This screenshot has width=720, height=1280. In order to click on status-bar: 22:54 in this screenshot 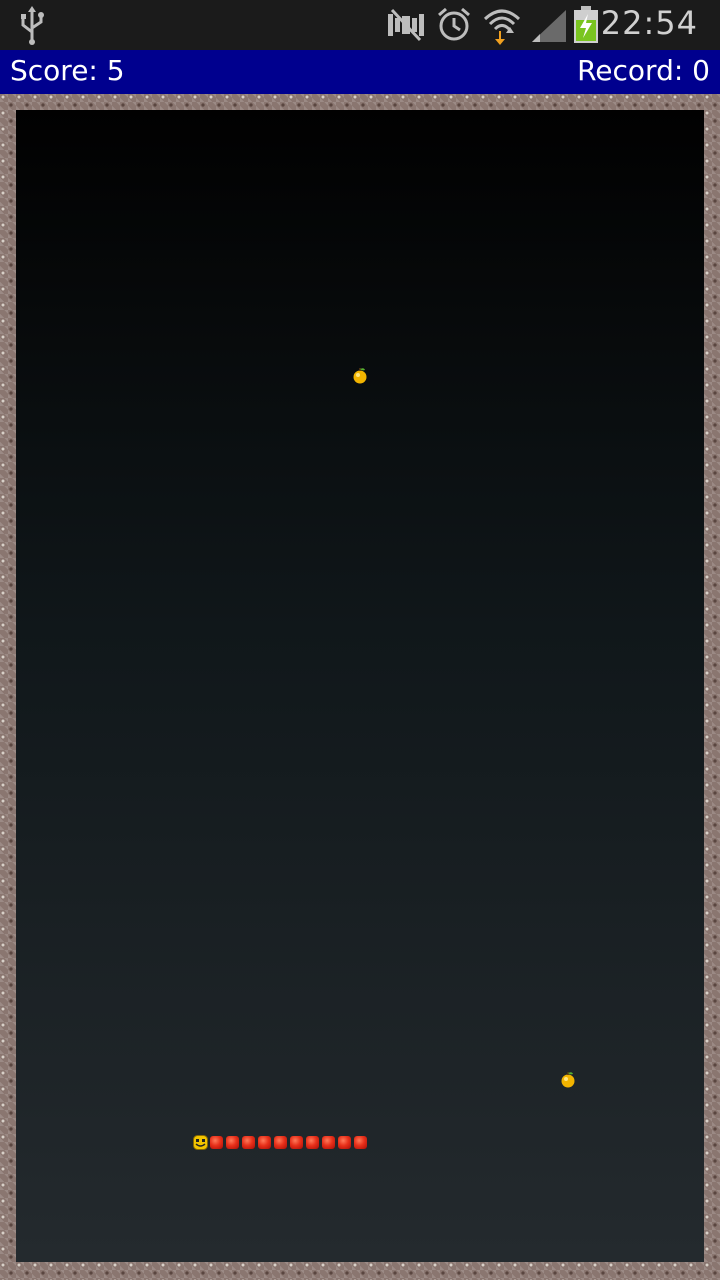, I will do `click(360, 25)`.